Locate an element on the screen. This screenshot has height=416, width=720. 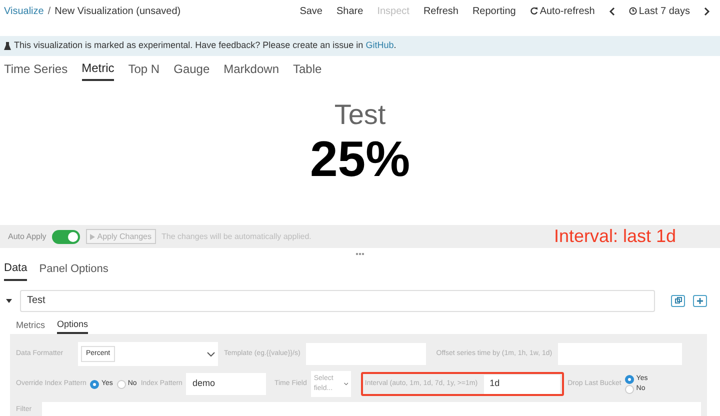
tab: Time Series is located at coordinates (36, 70).